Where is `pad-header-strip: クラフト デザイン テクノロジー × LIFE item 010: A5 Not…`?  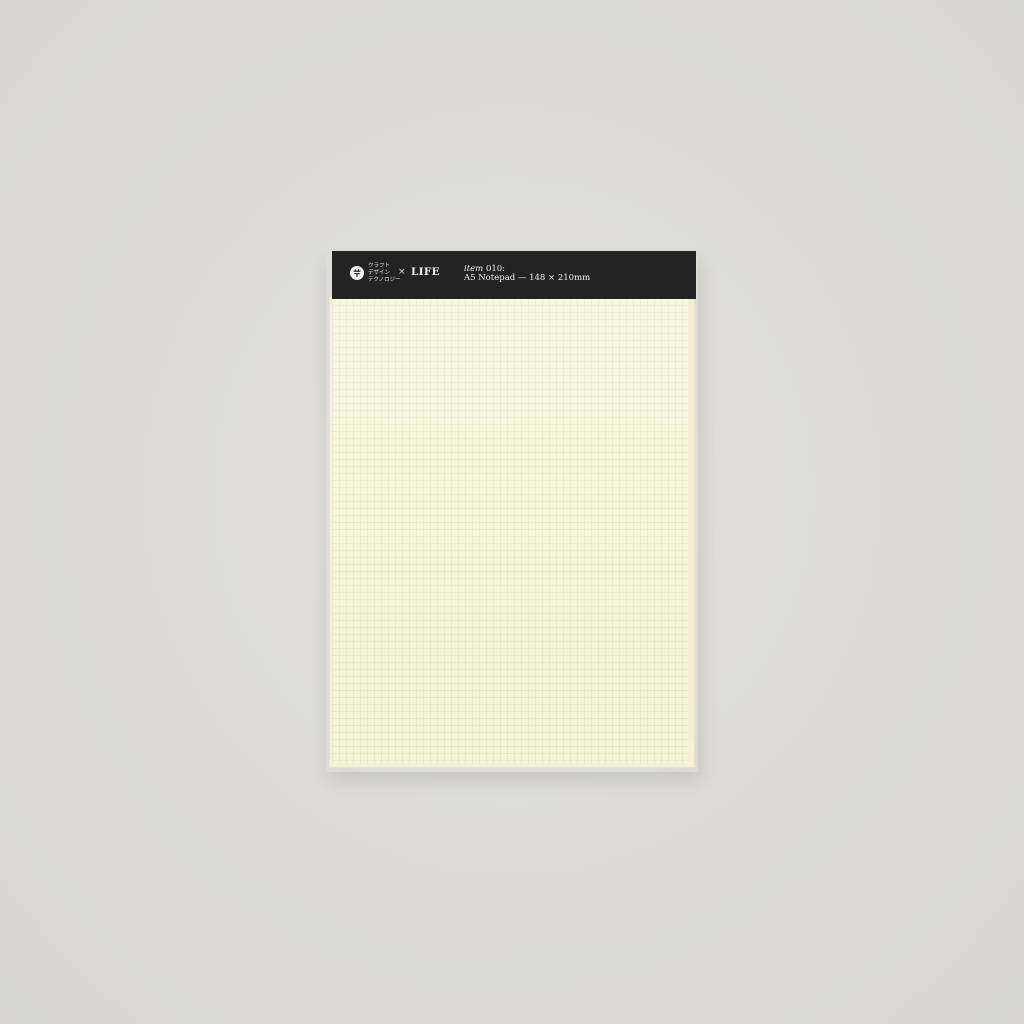 pad-header-strip: クラフト デザイン テクノロジー × LIFE item 010: A5 Not… is located at coordinates (514, 275).